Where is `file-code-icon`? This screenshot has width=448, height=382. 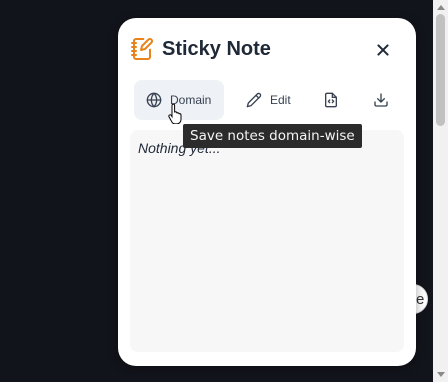
file-code-icon is located at coordinates (331, 100).